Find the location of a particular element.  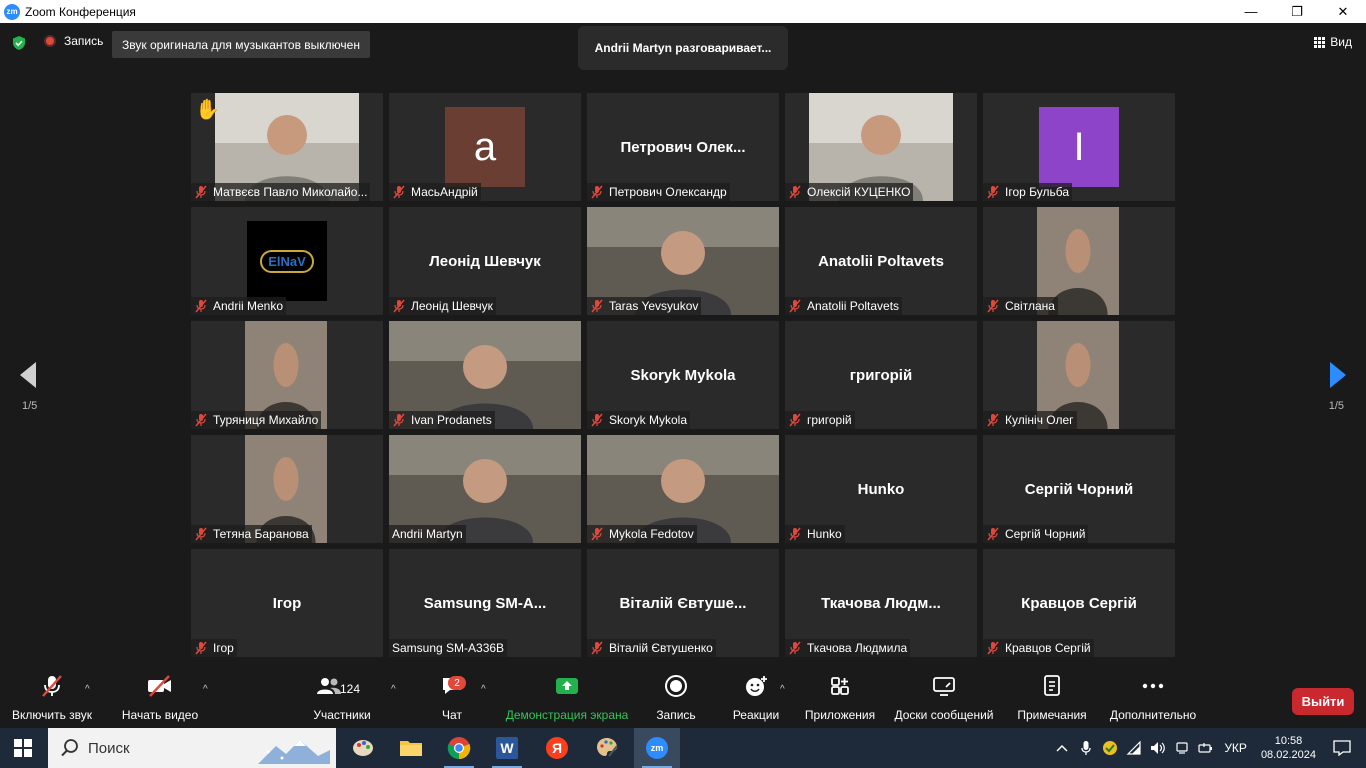

wifi-icon is located at coordinates (1134, 748).